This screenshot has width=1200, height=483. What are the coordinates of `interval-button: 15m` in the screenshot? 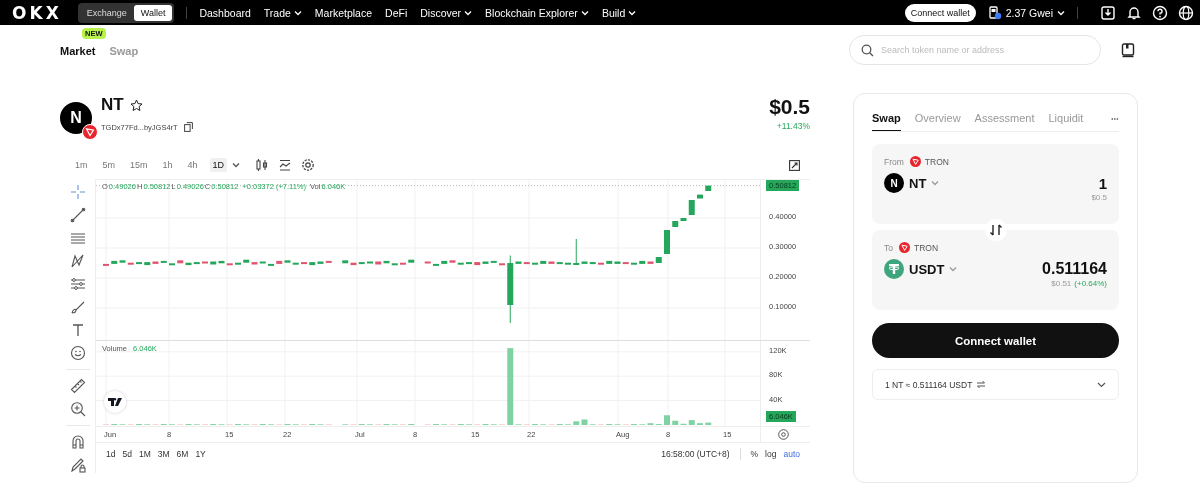 It's located at (139, 165).